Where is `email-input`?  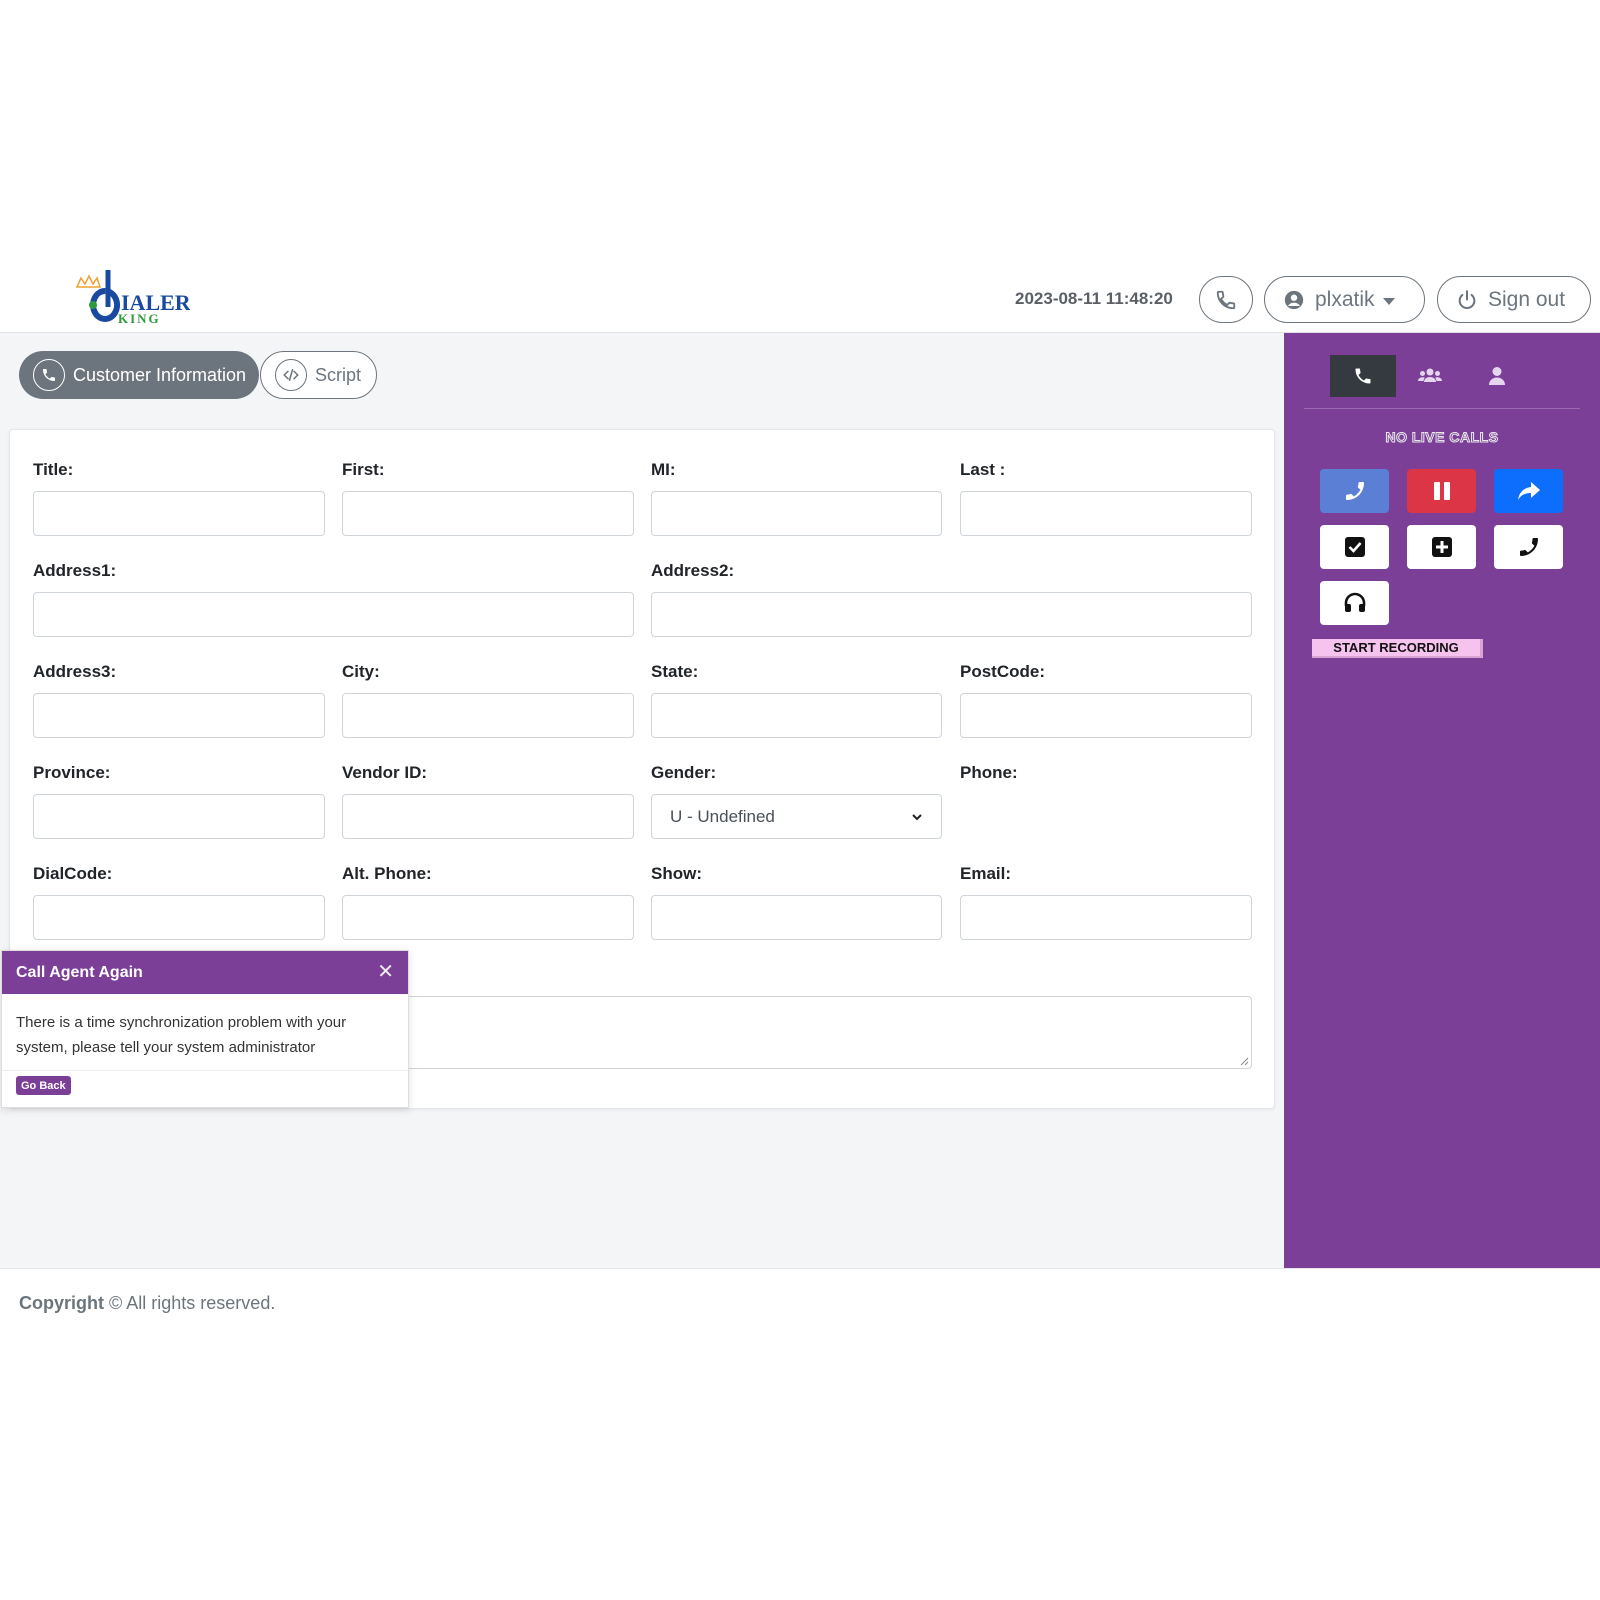 email-input is located at coordinates (1106, 917).